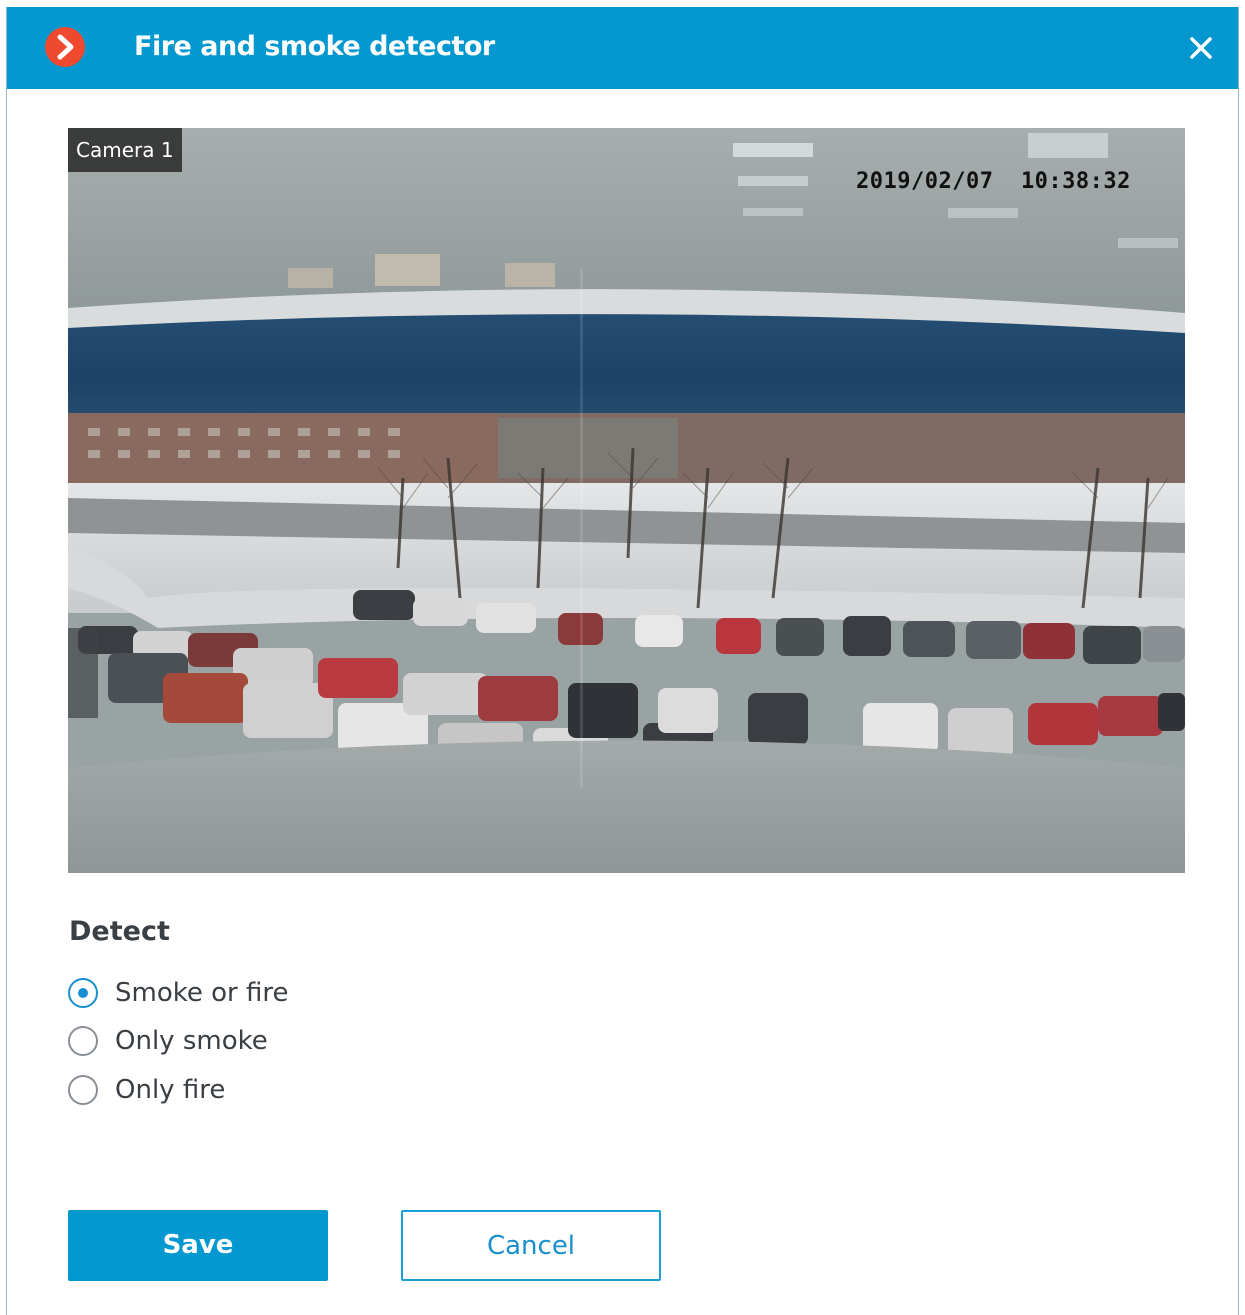  What do you see at coordinates (993, 181) in the screenshot?
I see `video-timestamp-overlay: 2019/02/07 10:38:32` at bounding box center [993, 181].